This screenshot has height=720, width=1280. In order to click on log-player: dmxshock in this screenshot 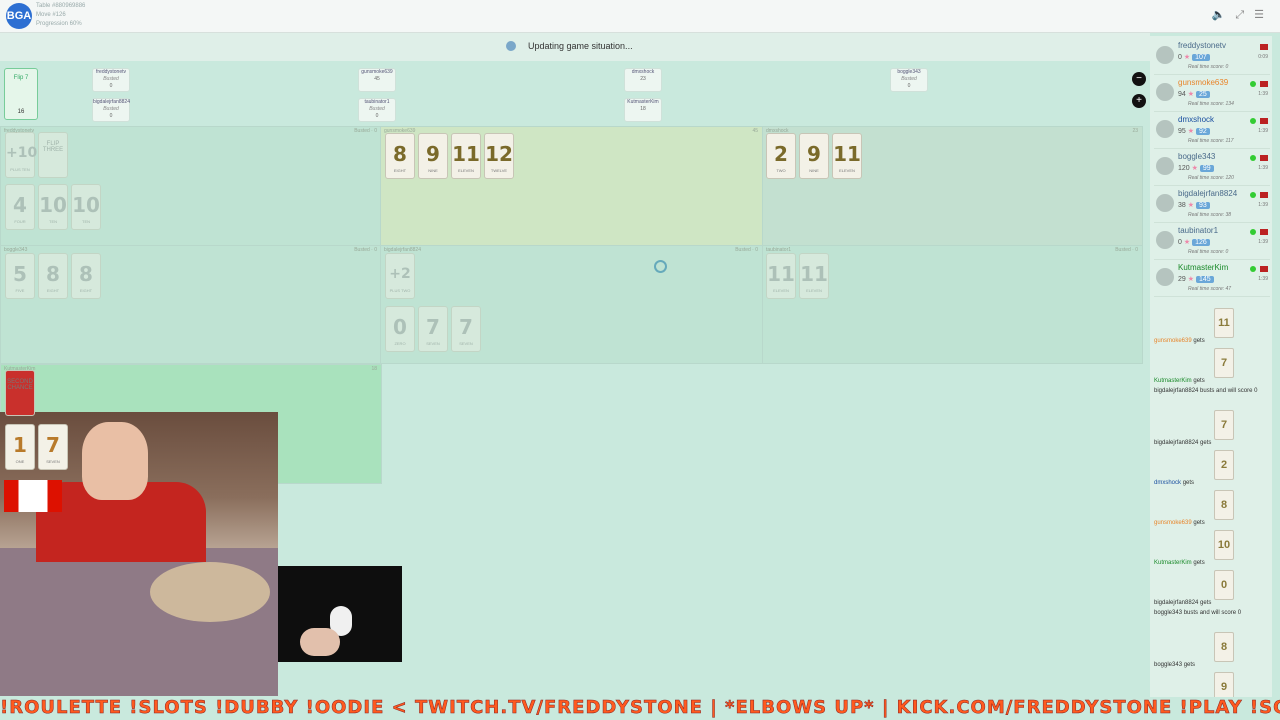, I will do `click(1167, 483)`.